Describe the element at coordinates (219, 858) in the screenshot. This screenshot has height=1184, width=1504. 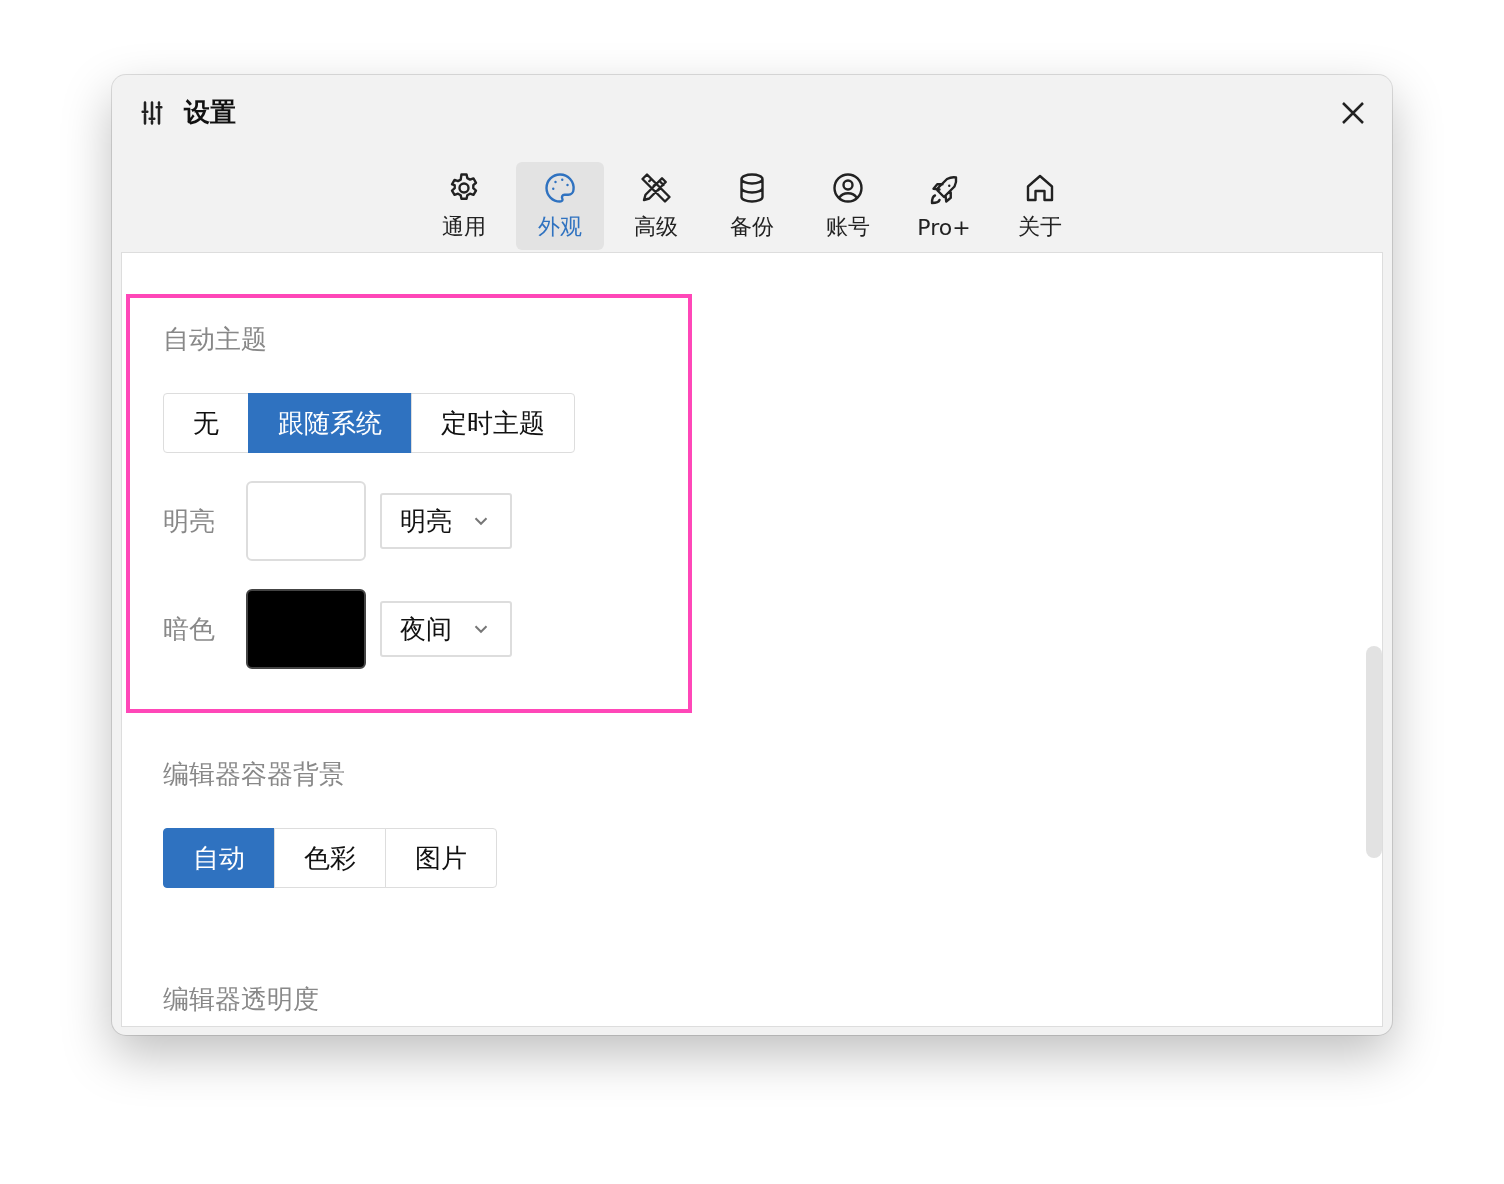
I see `segment-option: 自动` at that location.